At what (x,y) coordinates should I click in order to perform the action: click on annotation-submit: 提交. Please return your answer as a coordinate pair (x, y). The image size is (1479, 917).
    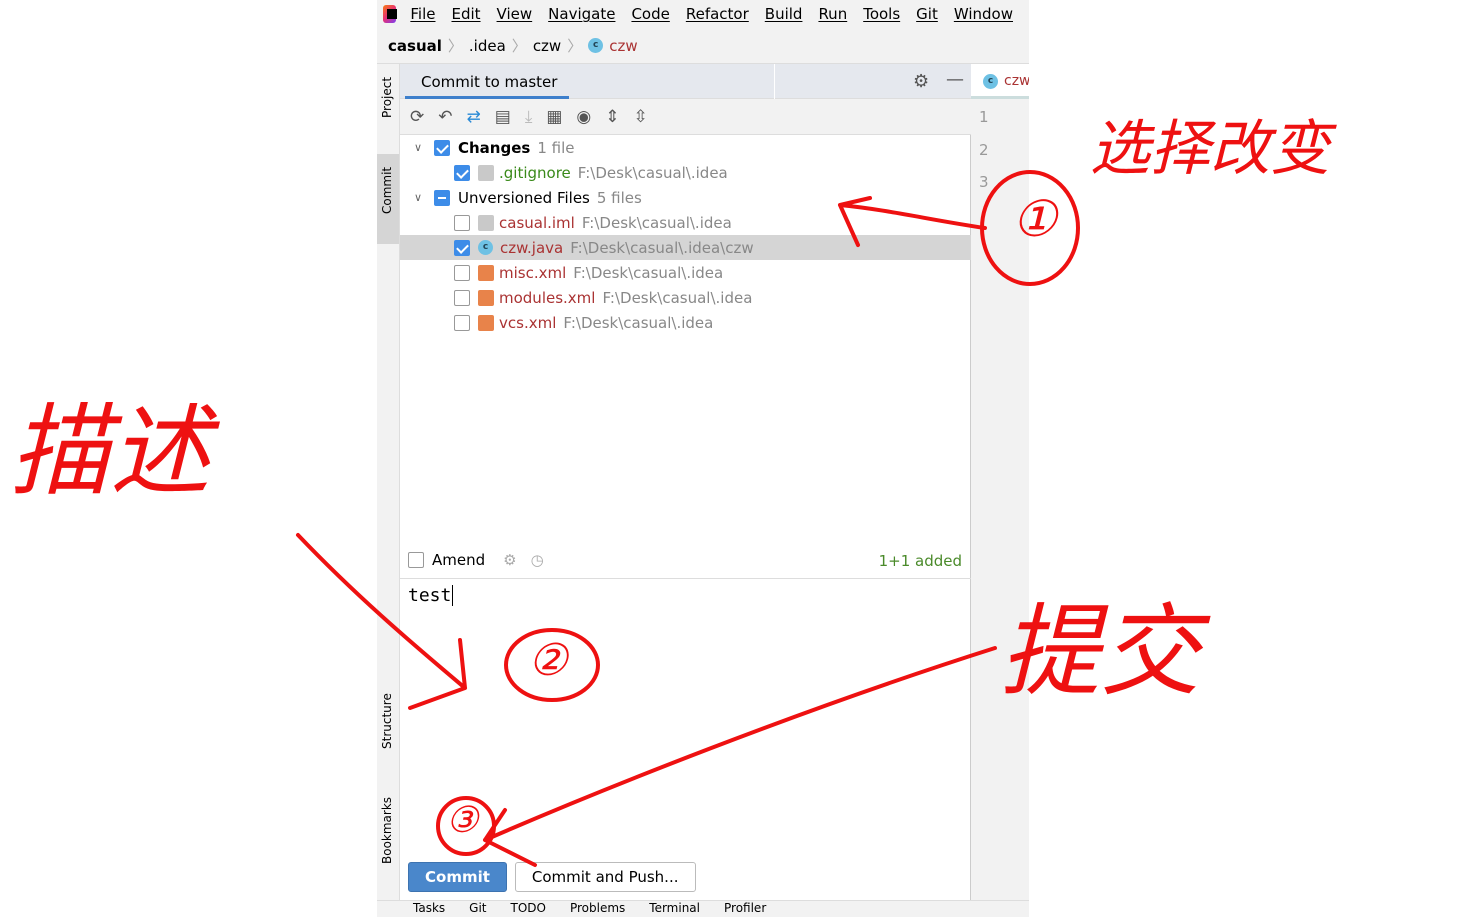
    Looking at the image, I should click on (1100, 651).